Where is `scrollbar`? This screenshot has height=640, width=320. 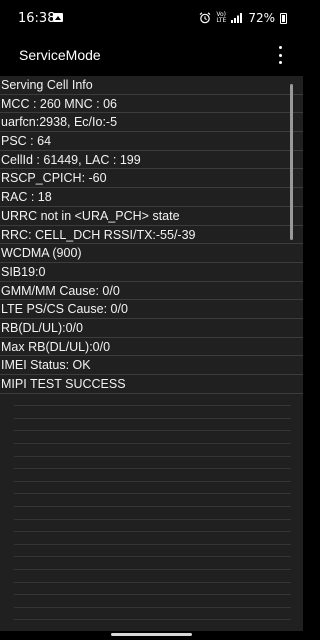
scrollbar is located at coordinates (291, 162).